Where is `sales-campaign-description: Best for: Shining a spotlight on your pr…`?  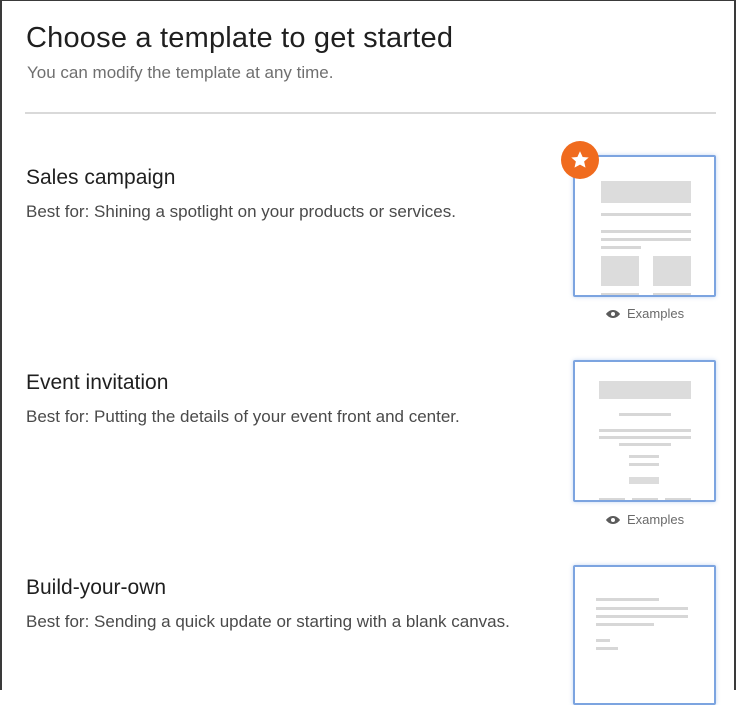
sales-campaign-description: Best for: Shining a spotlight on your pr… is located at coordinates (241, 211).